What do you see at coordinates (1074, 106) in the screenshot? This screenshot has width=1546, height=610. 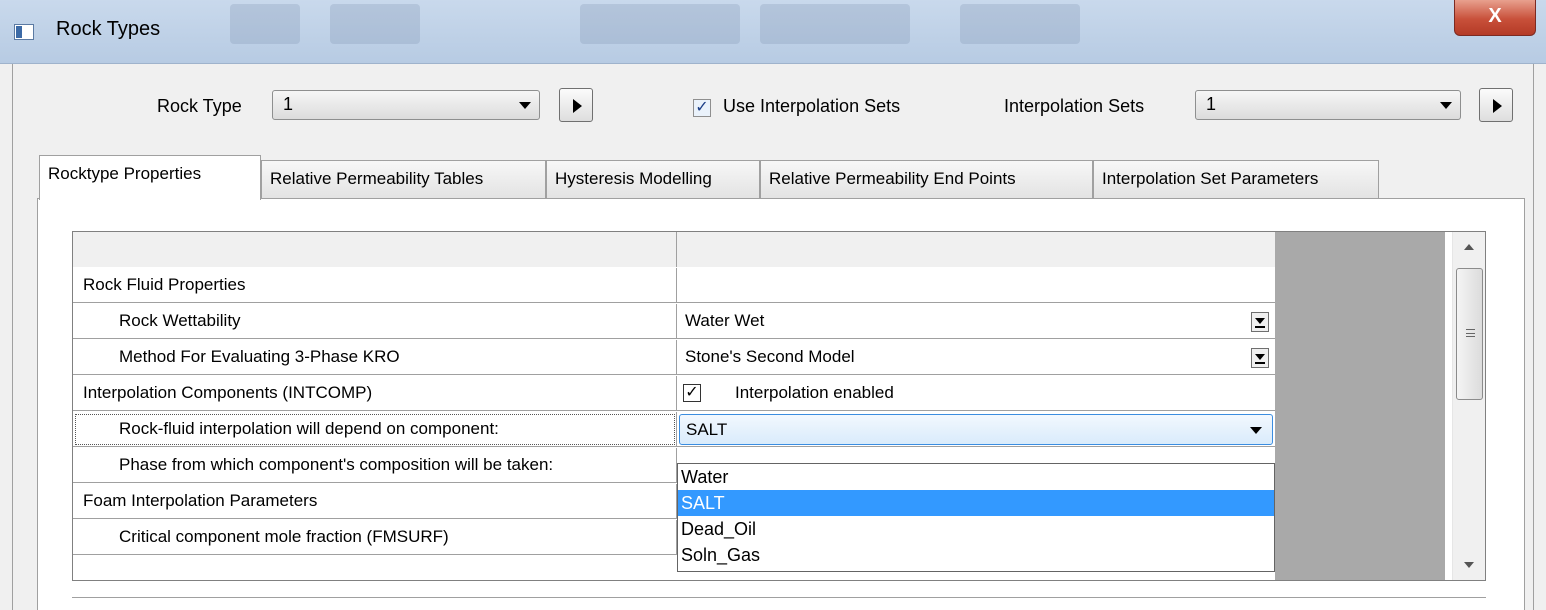 I see `interpolation-sets-label: Interpolation Sets` at bounding box center [1074, 106].